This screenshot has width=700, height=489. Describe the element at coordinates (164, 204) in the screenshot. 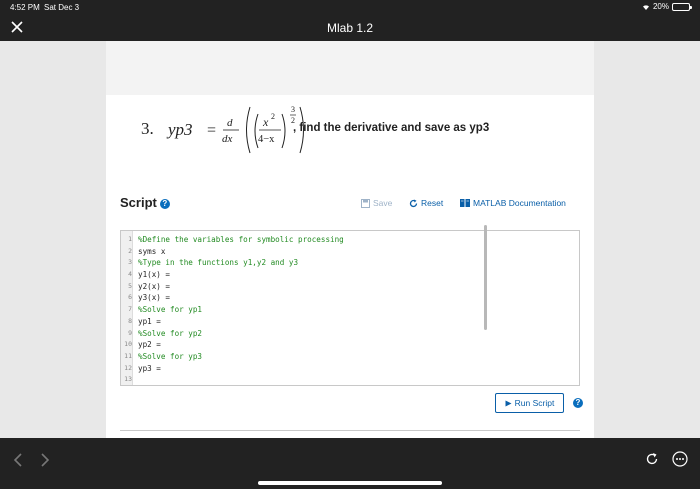

I see `help-icon: ?` at that location.